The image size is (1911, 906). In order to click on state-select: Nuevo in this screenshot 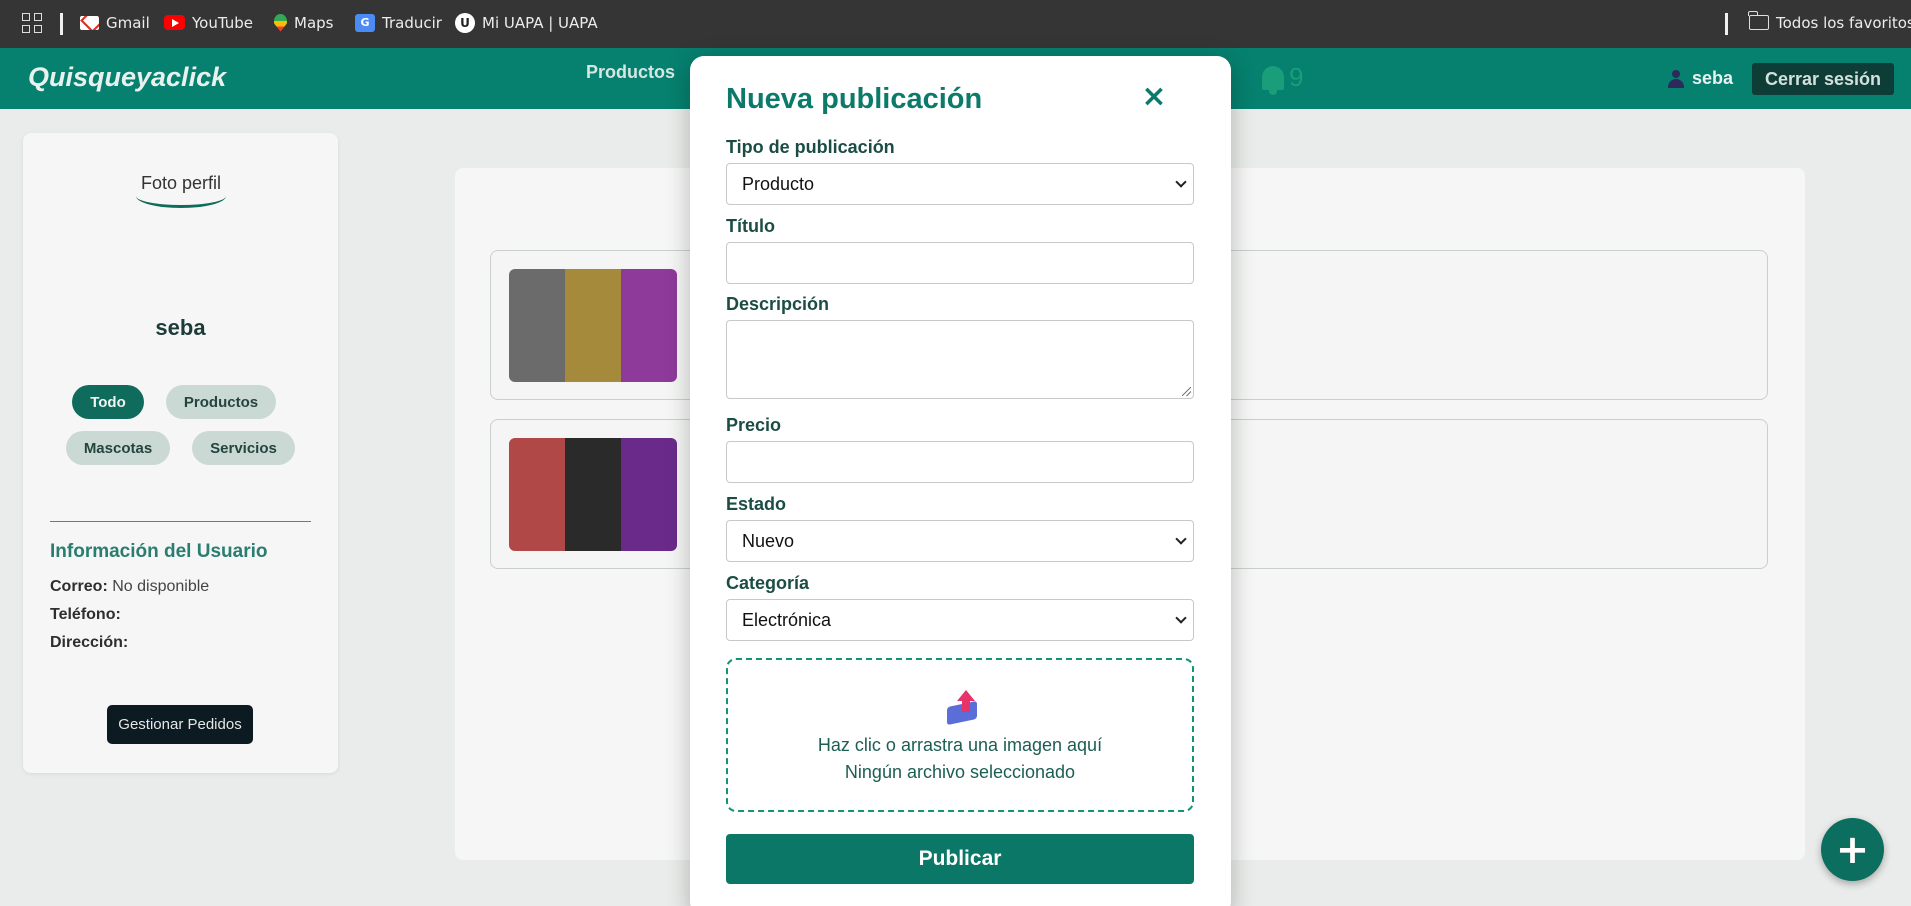, I will do `click(960, 541)`.